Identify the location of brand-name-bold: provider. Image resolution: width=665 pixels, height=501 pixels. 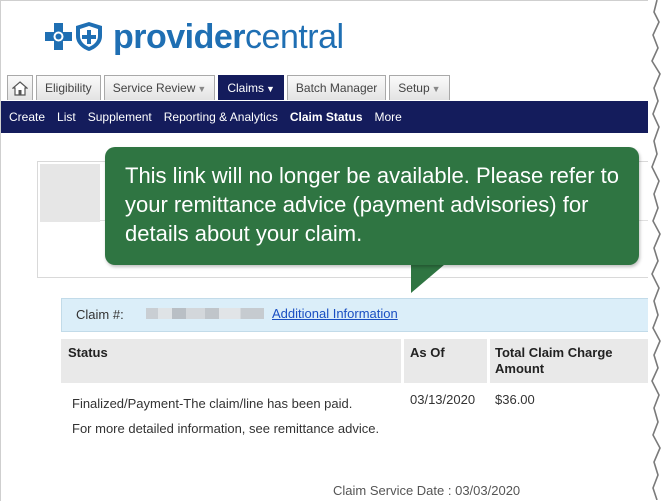
(179, 37).